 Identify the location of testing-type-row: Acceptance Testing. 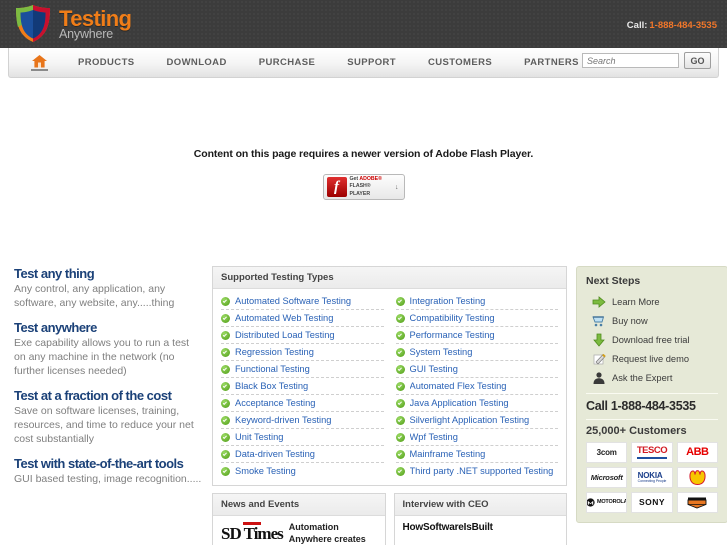
(302, 403).